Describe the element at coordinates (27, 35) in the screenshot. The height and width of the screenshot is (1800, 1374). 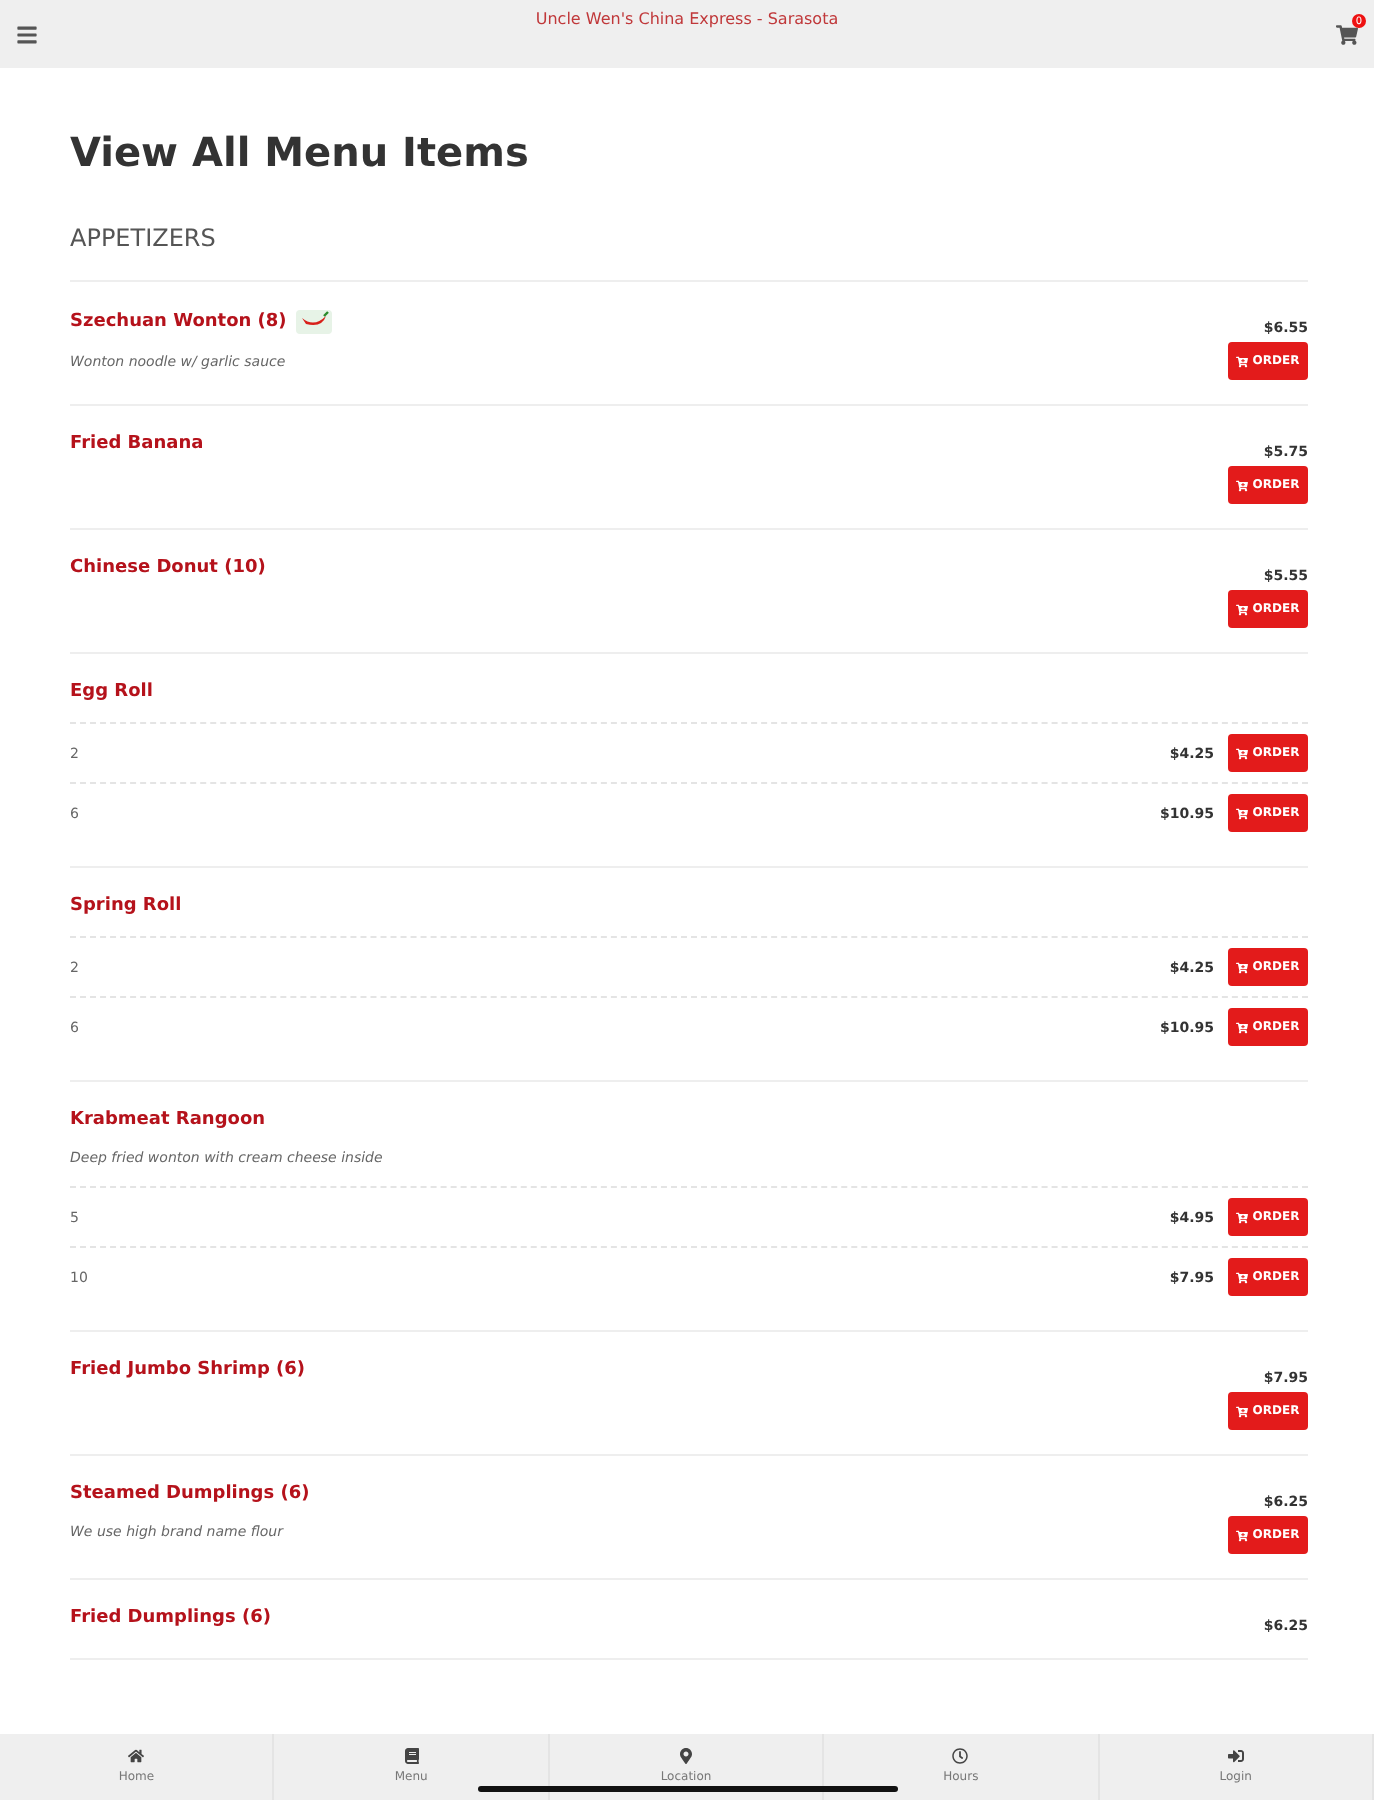
I see `menu-icon` at that location.